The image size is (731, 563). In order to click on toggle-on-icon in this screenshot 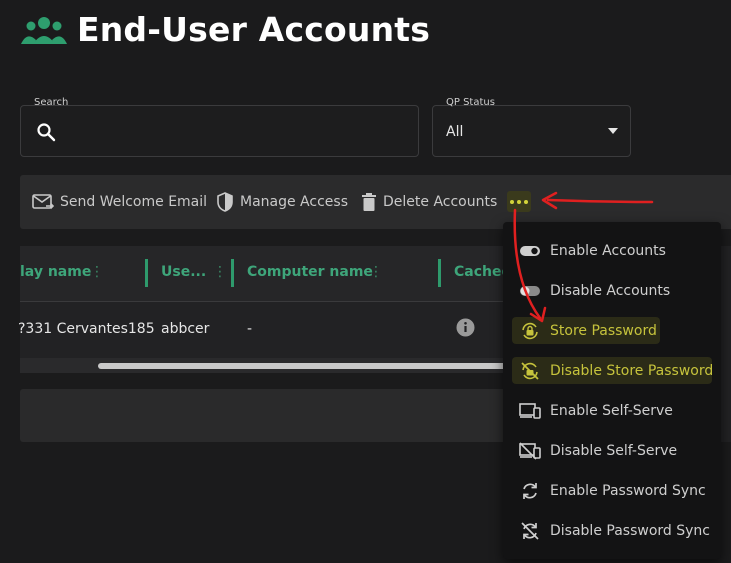, I will do `click(530, 251)`.